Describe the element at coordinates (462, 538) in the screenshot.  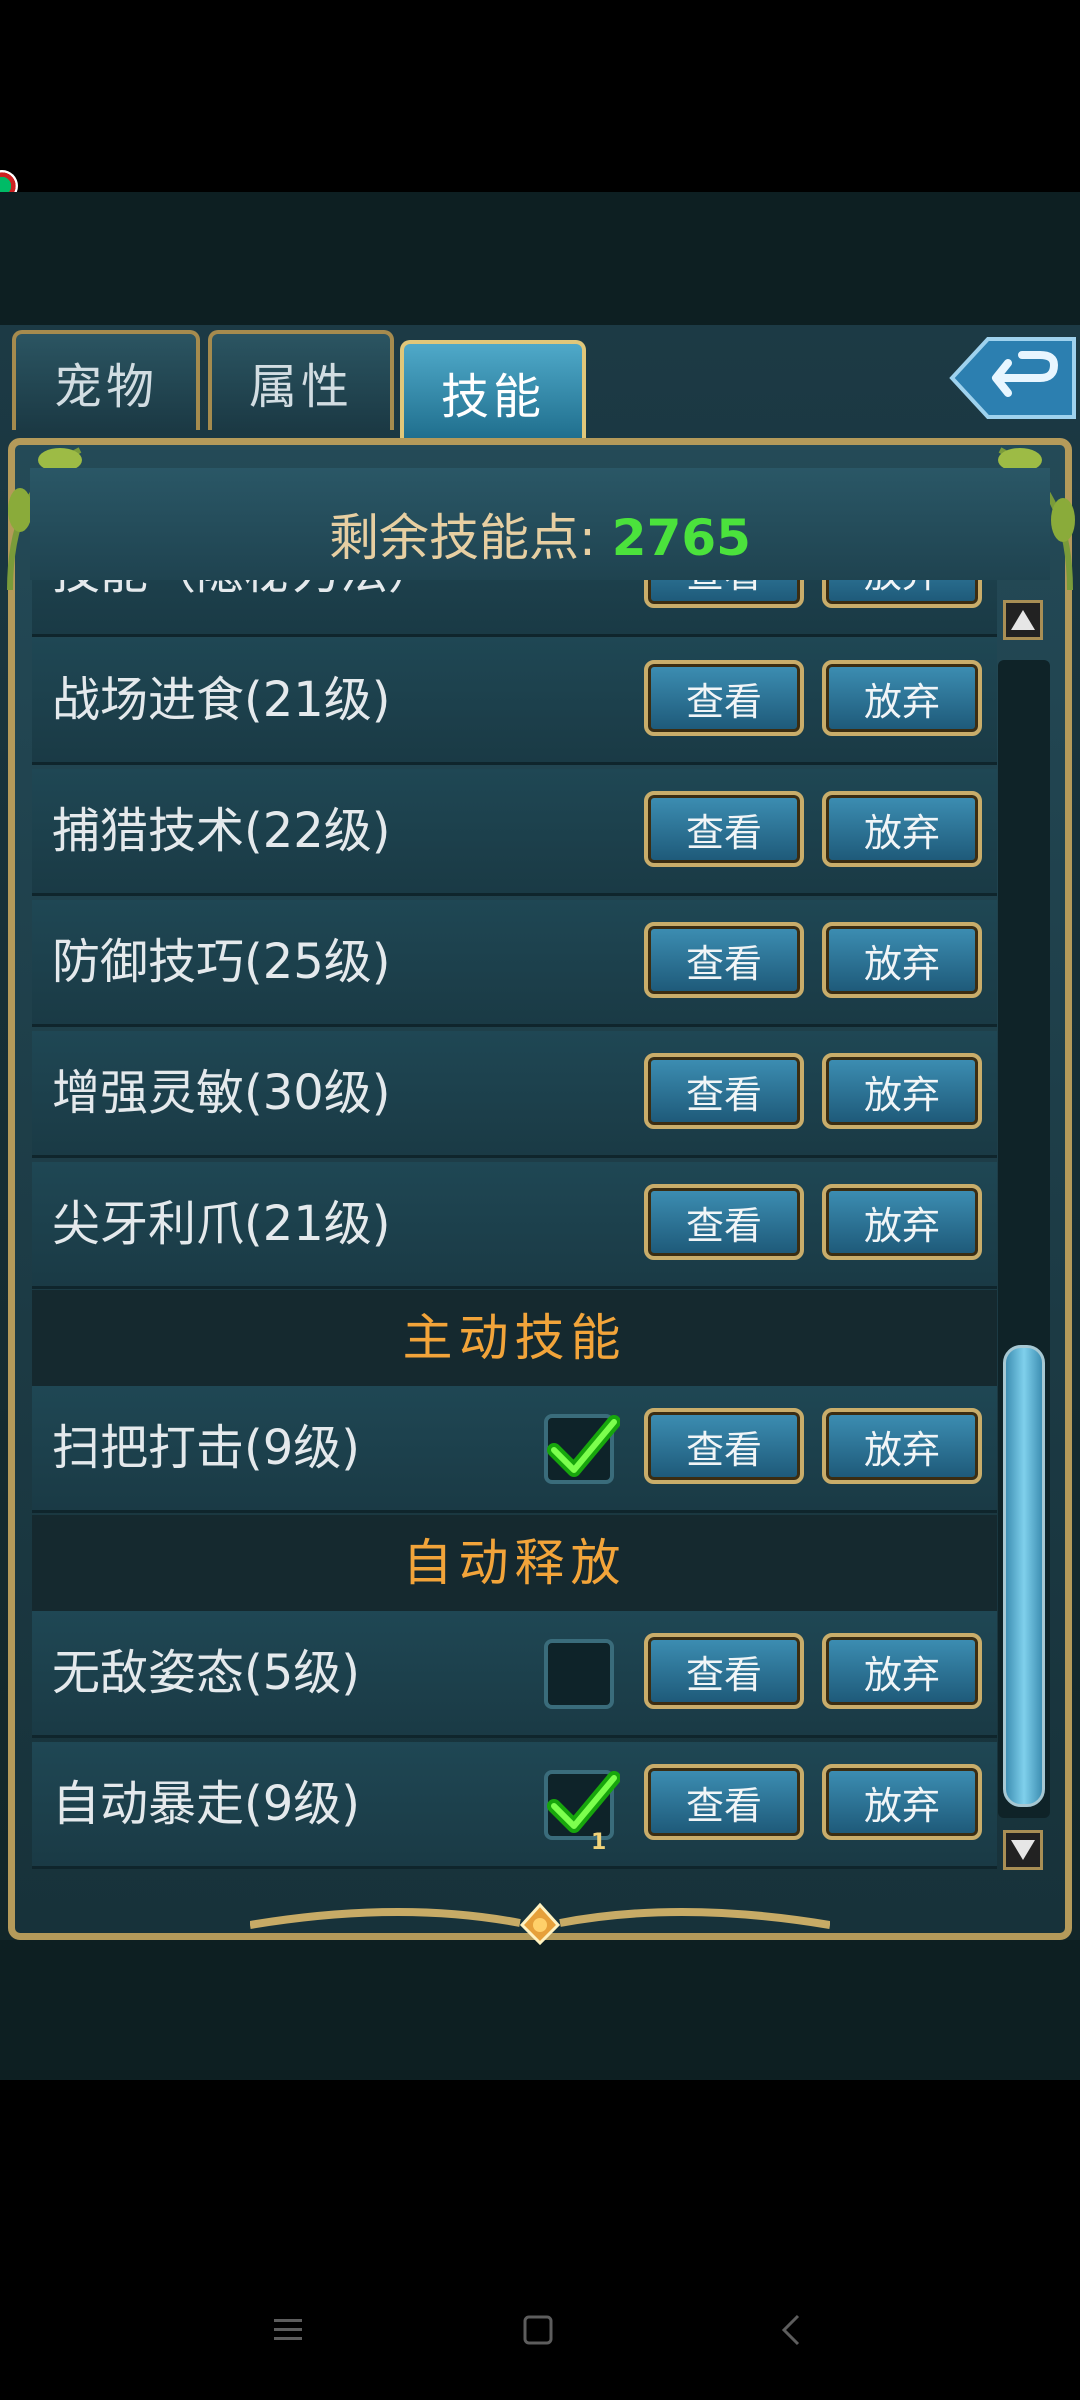
I see `points-caption: 剩余技能点:` at that location.